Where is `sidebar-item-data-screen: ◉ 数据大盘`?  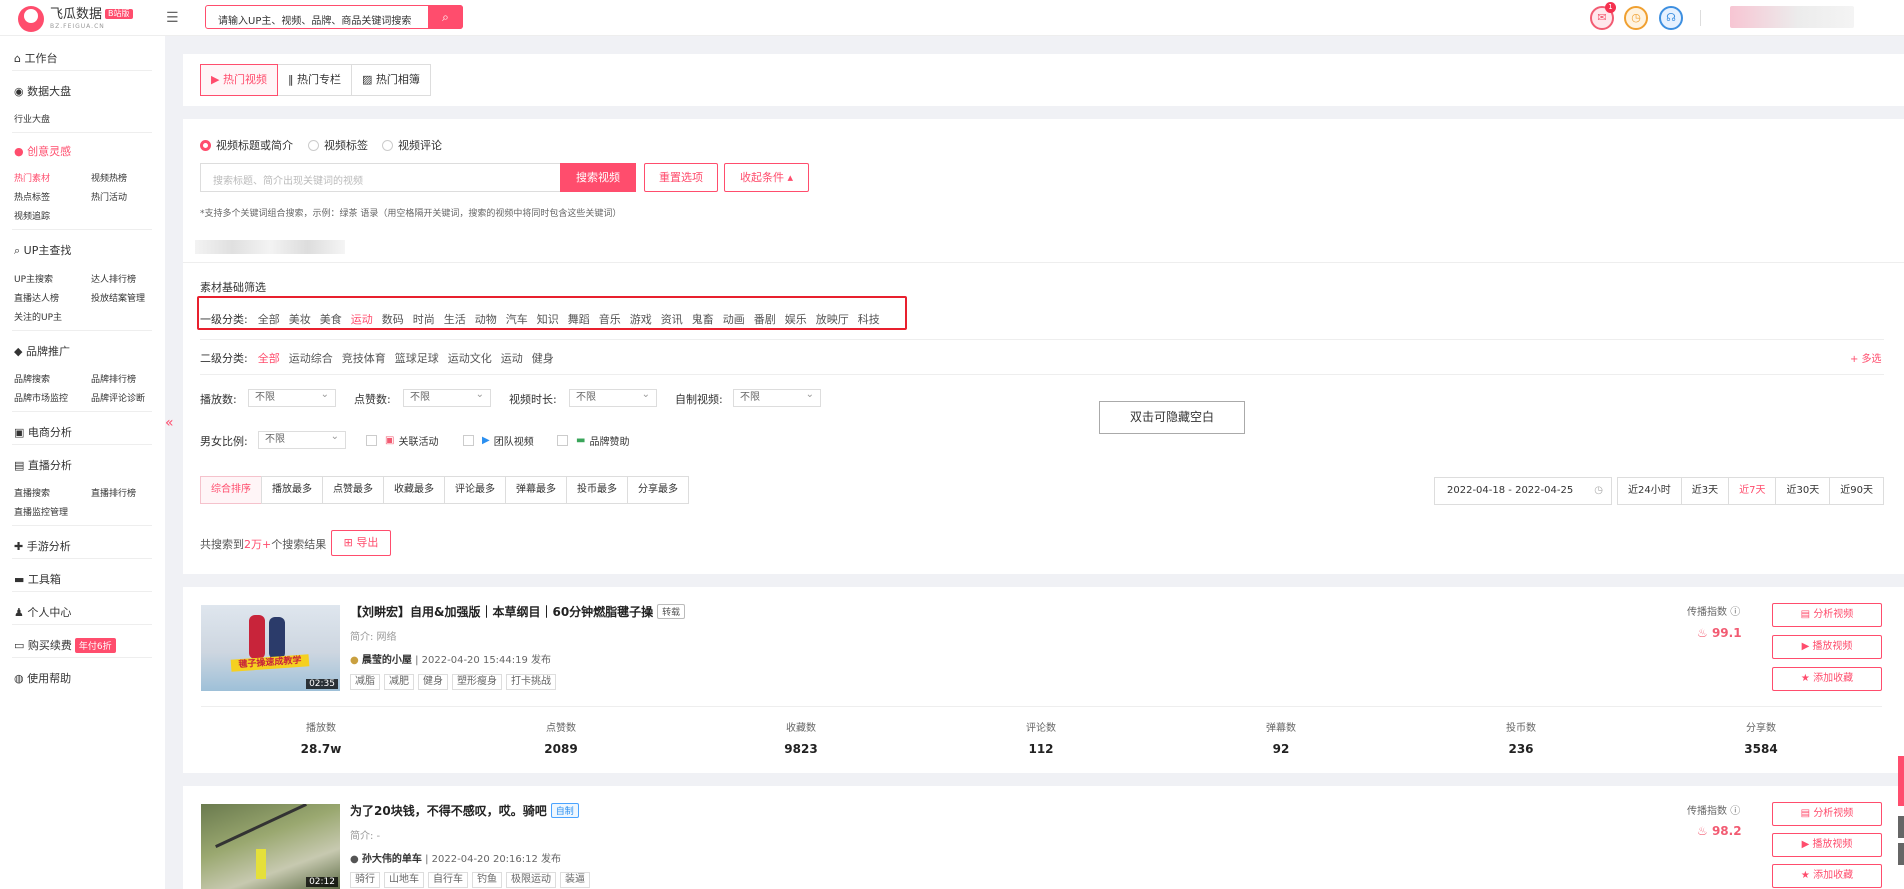 sidebar-item-data-screen: ◉ 数据大盘 is located at coordinates (42, 91).